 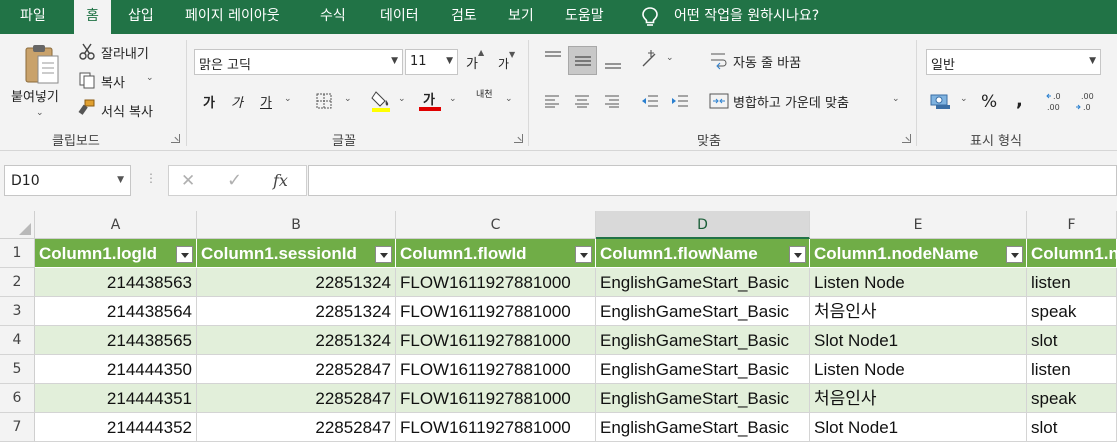 I want to click on column-header-b: B, so click(x=296, y=225).